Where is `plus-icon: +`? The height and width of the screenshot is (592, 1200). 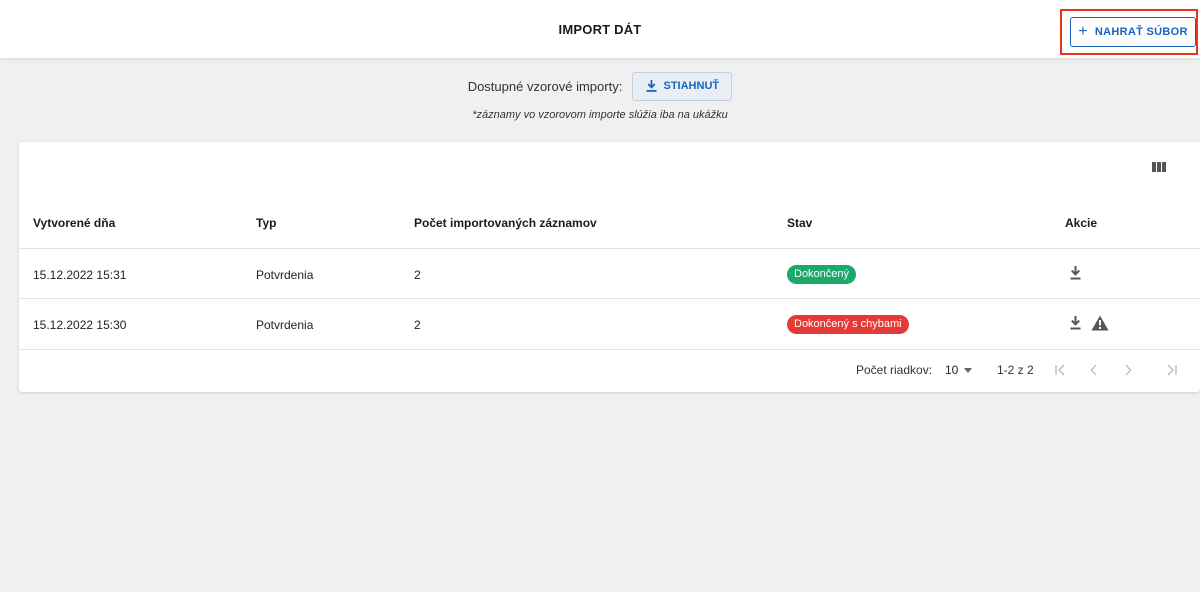 plus-icon: + is located at coordinates (1083, 31).